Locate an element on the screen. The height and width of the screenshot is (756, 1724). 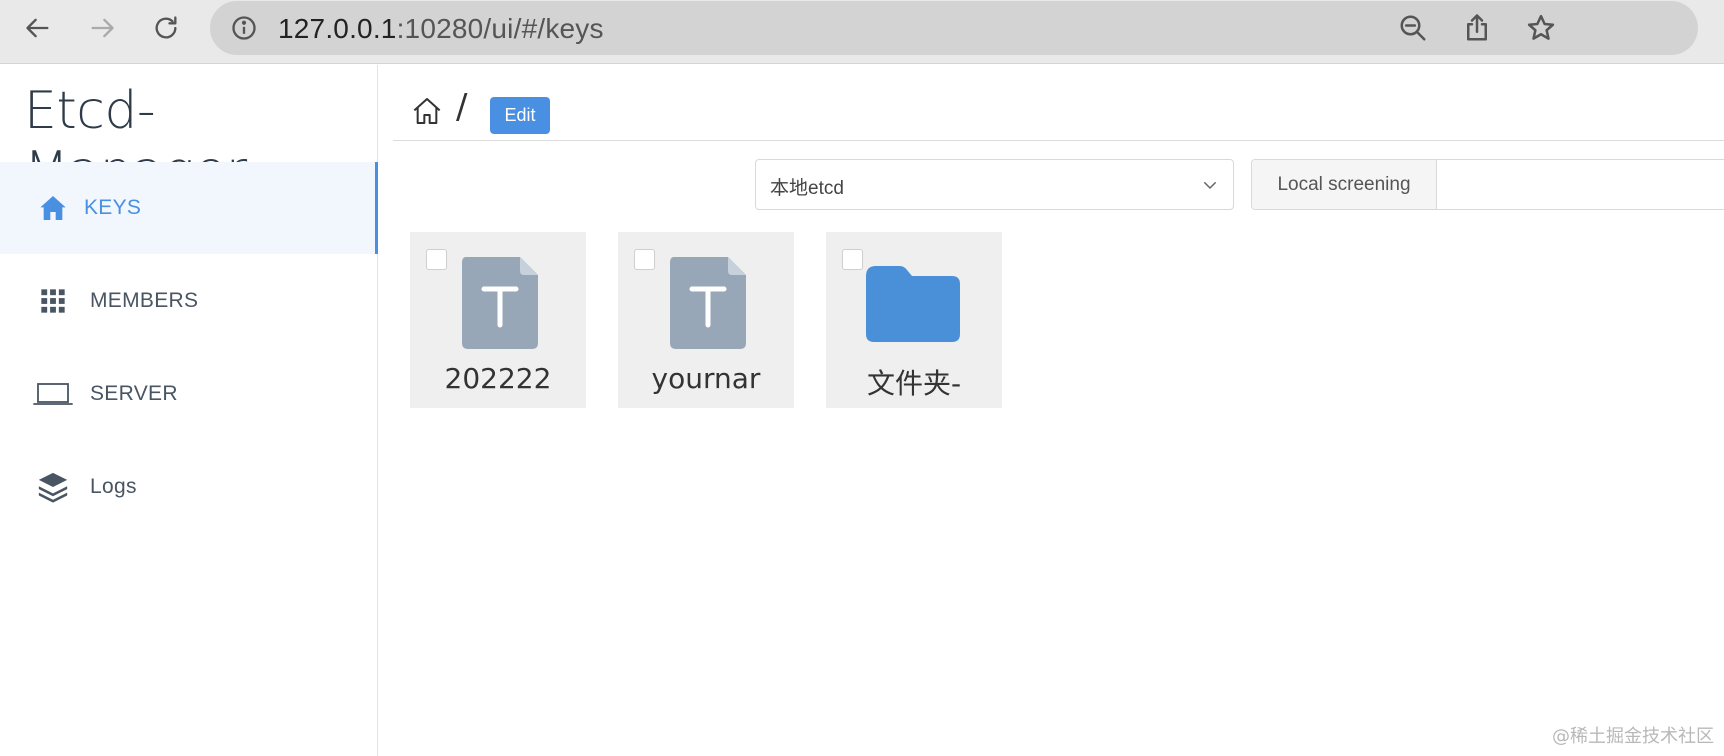
back-button is located at coordinates (38, 28).